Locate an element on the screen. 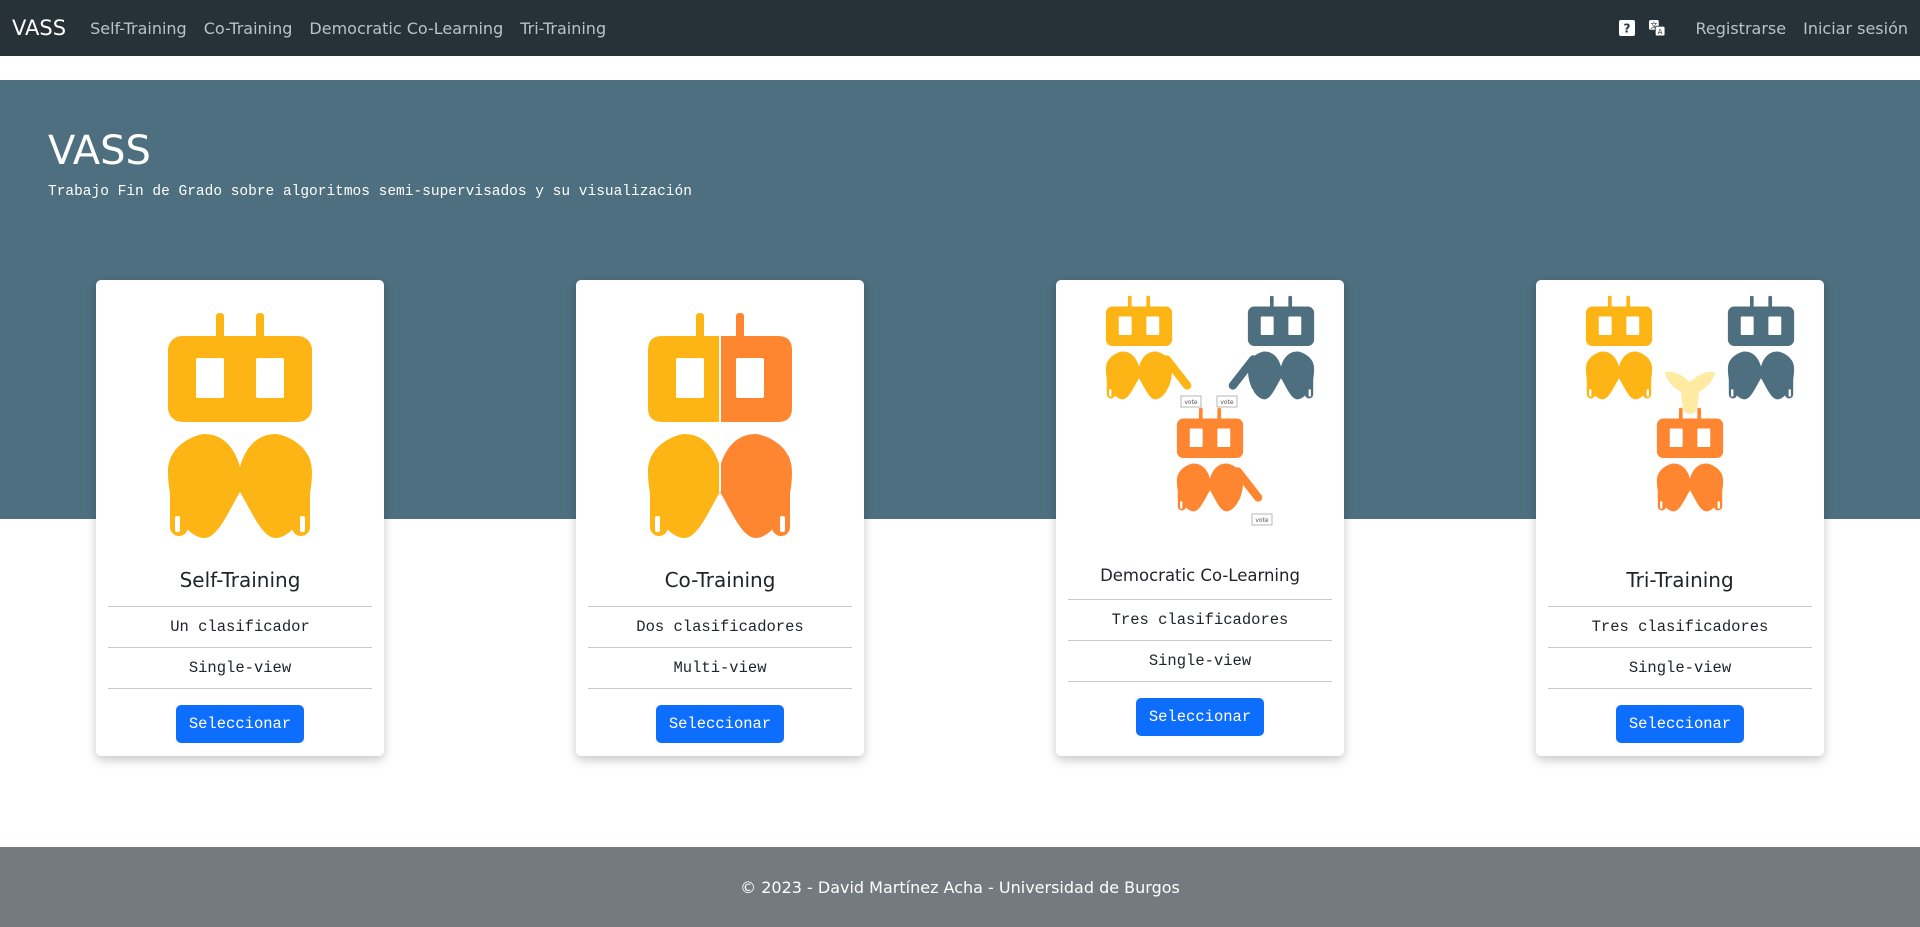 This screenshot has height=927, width=1920. card-features: Dos clasificadores Multi-view is located at coordinates (720, 647).